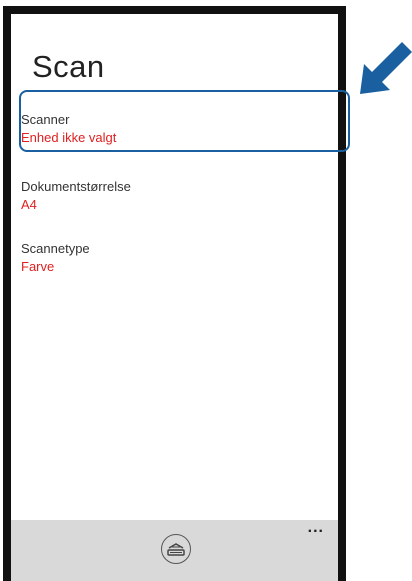  What do you see at coordinates (55, 248) in the screenshot?
I see `setting-label: Scannetype` at bounding box center [55, 248].